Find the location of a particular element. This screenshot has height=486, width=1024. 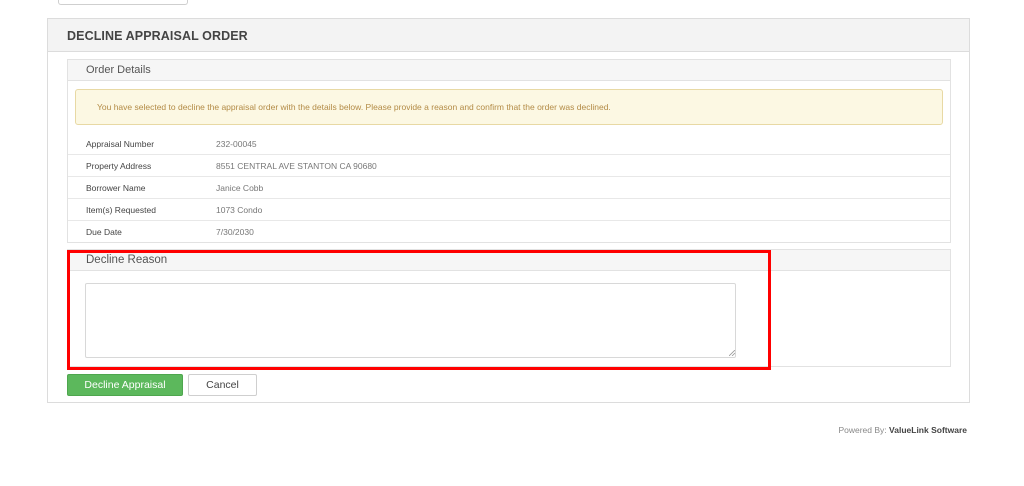

detail-row-due-date: Due Date 7/30/2030 is located at coordinates (509, 232).